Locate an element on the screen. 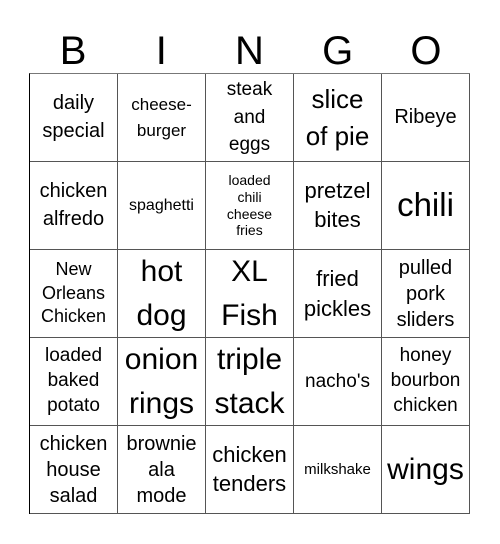  bingo-cell: chicken tenders is located at coordinates (250, 470).